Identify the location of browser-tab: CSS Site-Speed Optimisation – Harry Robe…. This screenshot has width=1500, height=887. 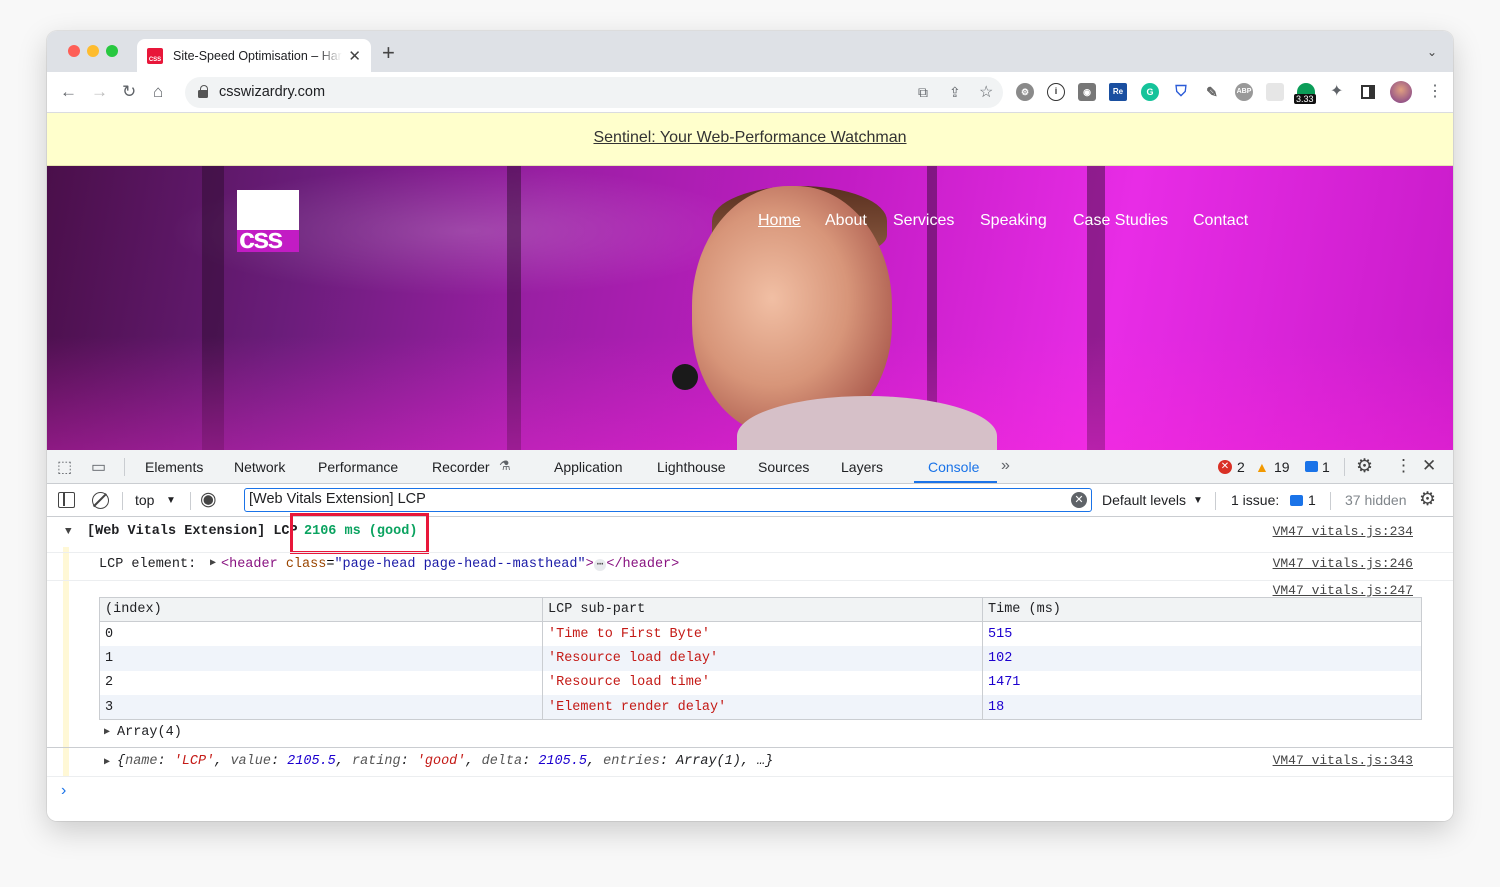
(254, 55).